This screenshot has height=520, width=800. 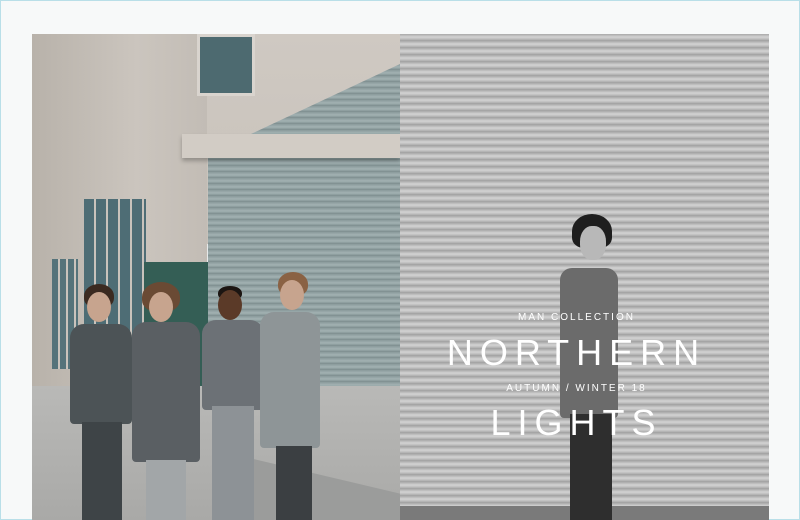 I want to click on title-northern: NORTHERN, so click(x=576, y=352).